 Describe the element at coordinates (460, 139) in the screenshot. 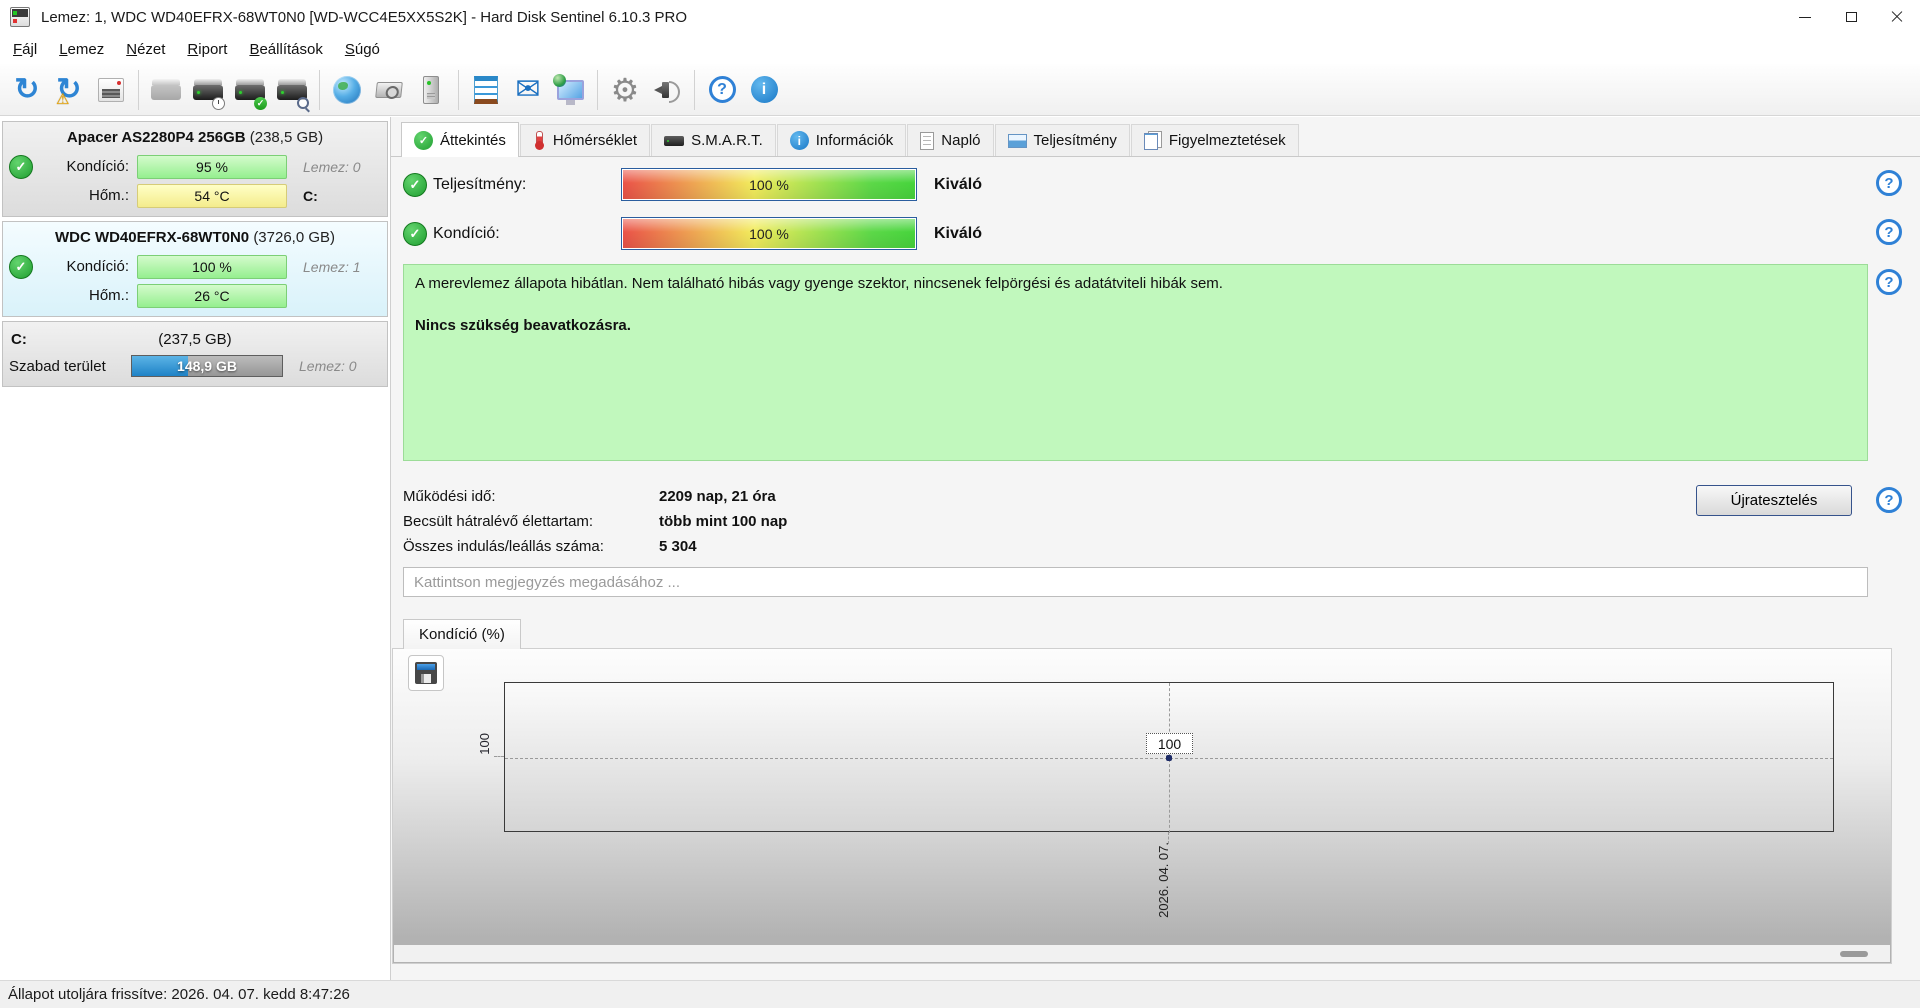

I see `tab-overview: Áttekintés` at that location.